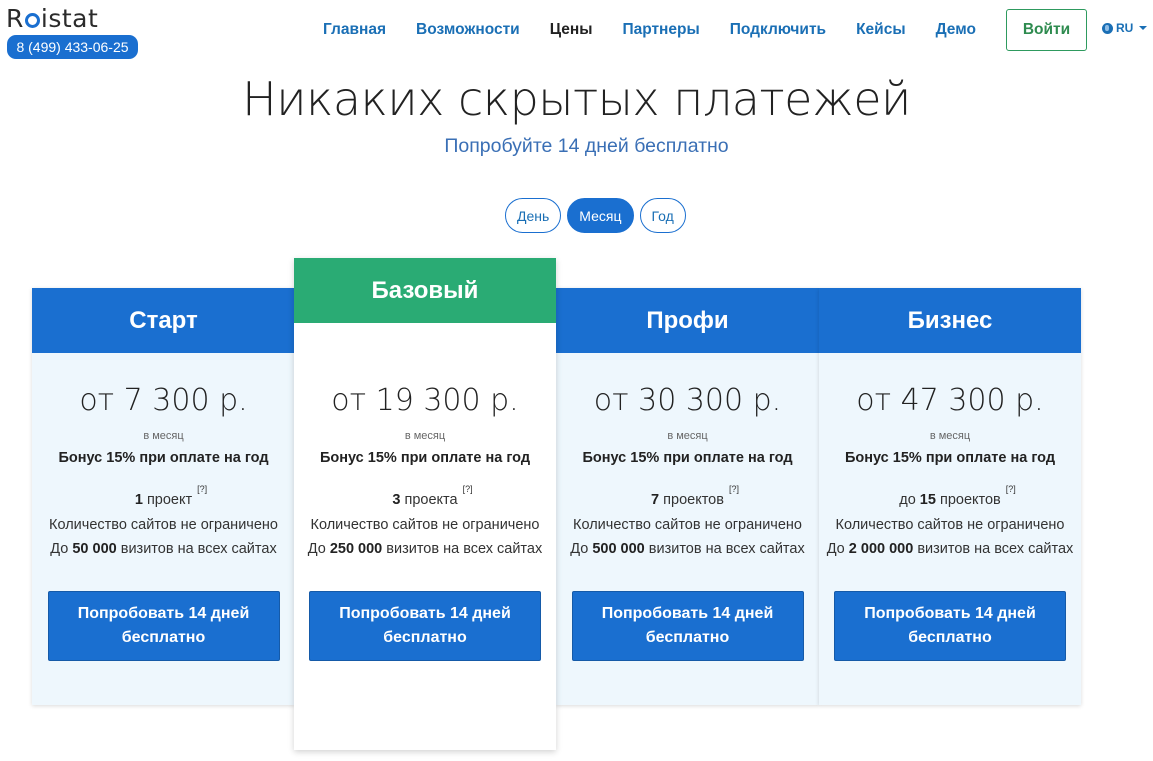 The image size is (1153, 761). Describe the element at coordinates (880, 30) in the screenshot. I see `nav-cases: Кейсы` at that location.